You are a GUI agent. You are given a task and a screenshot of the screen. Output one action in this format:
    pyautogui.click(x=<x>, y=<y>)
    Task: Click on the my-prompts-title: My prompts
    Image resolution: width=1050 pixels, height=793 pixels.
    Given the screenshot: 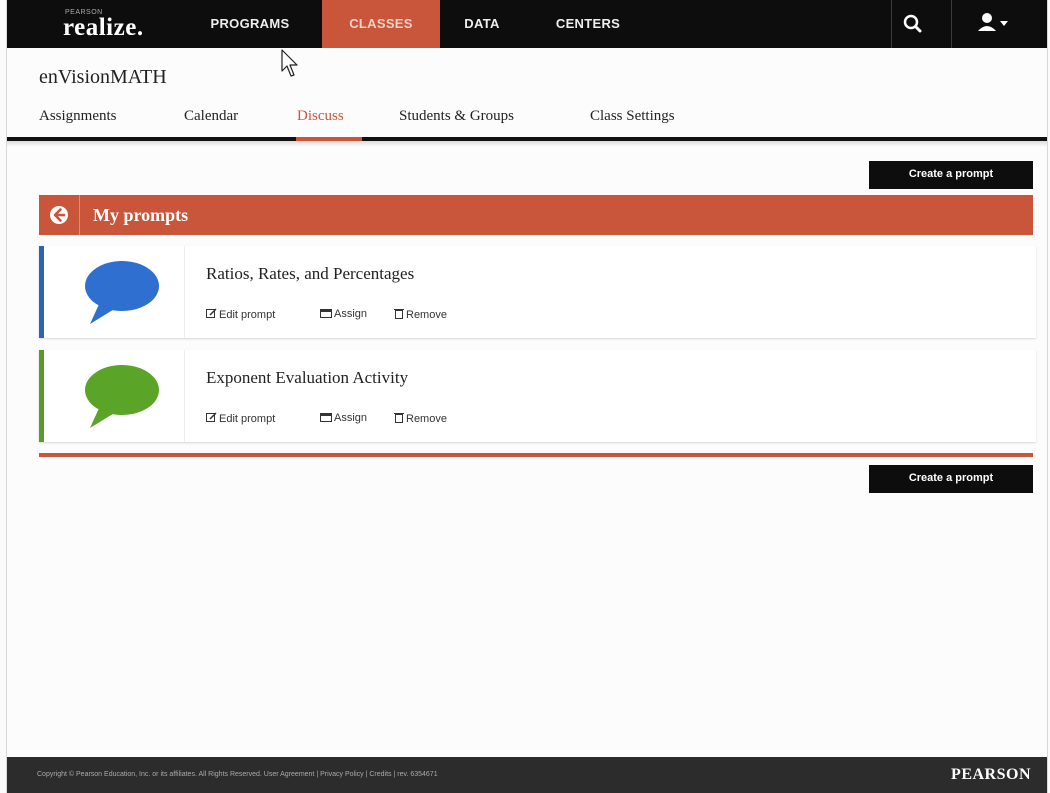 What is the action you would take?
    pyautogui.click(x=141, y=215)
    